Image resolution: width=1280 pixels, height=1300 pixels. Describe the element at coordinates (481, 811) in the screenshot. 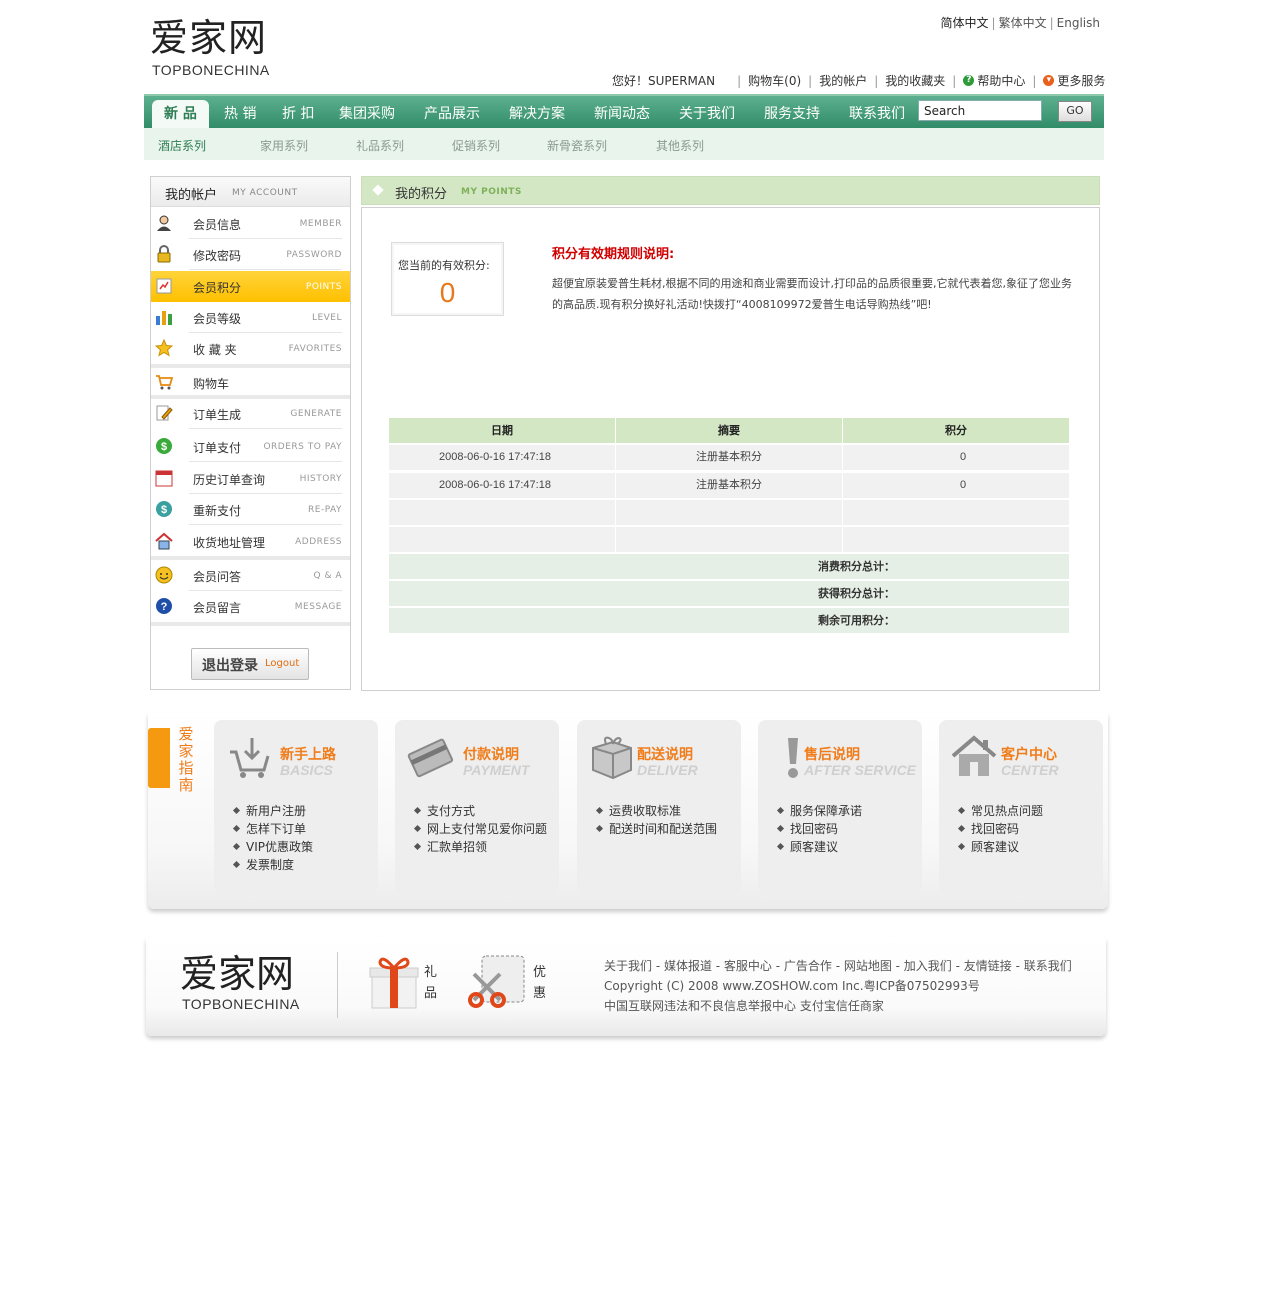

I see `guide-link: 支付方式` at that location.